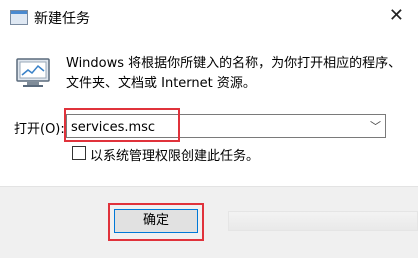 Image resolution: width=418 pixels, height=258 pixels. I want to click on open-input, so click(216, 127).